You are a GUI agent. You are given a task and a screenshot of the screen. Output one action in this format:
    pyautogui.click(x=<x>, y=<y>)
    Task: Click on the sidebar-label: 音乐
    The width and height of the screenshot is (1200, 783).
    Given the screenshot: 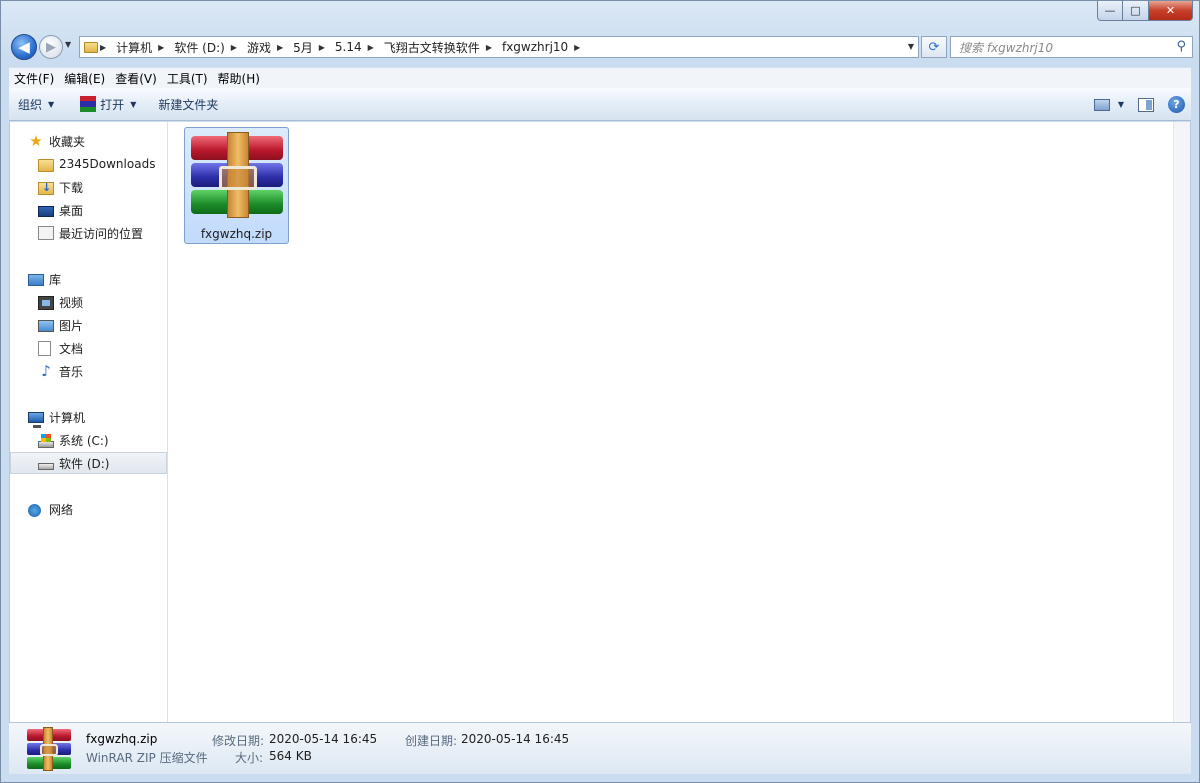 What is the action you would take?
    pyautogui.click(x=71, y=371)
    